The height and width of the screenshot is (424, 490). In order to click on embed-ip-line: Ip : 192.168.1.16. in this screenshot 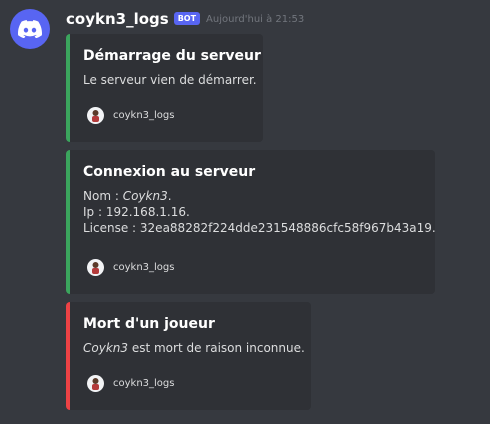, I will do `click(136, 212)`.